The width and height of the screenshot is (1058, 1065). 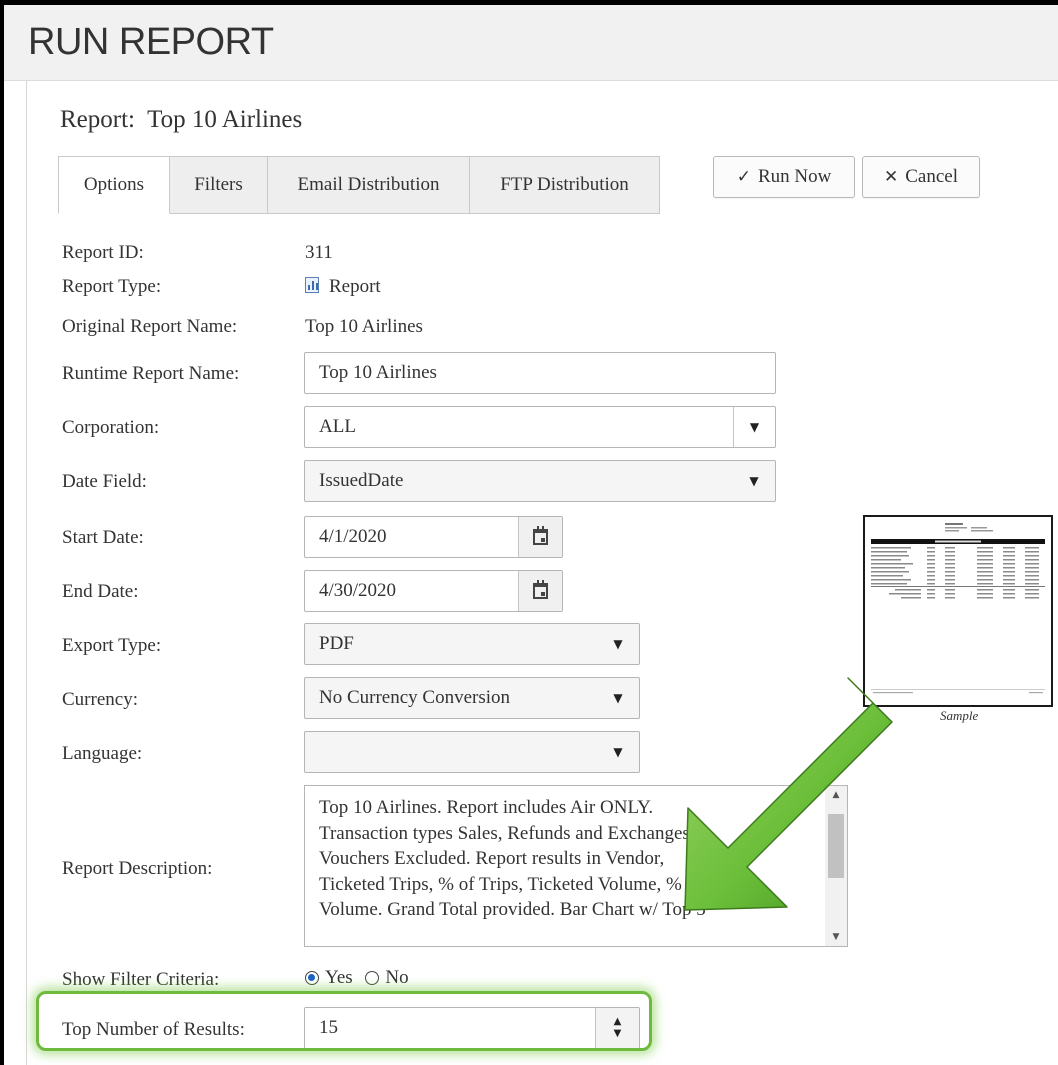 What do you see at coordinates (26, 572) in the screenshot?
I see `content-left-rule` at bounding box center [26, 572].